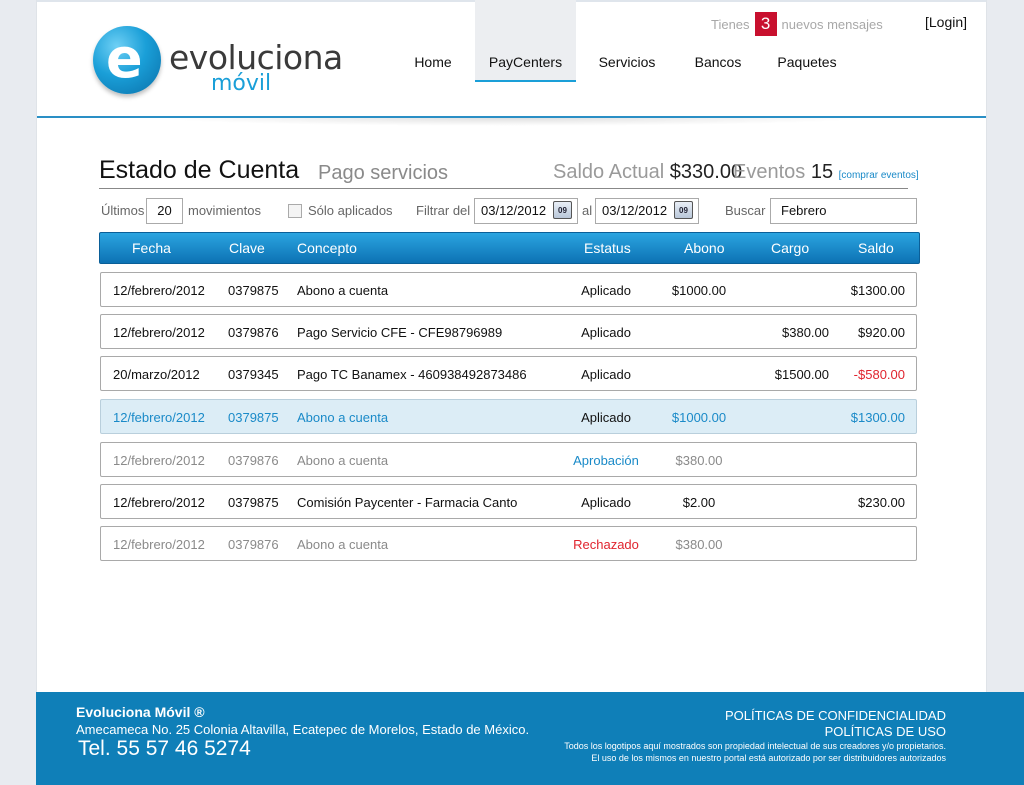 This screenshot has width=1024, height=785. What do you see at coordinates (123, 210) in the screenshot?
I see `last-label: Últimos` at bounding box center [123, 210].